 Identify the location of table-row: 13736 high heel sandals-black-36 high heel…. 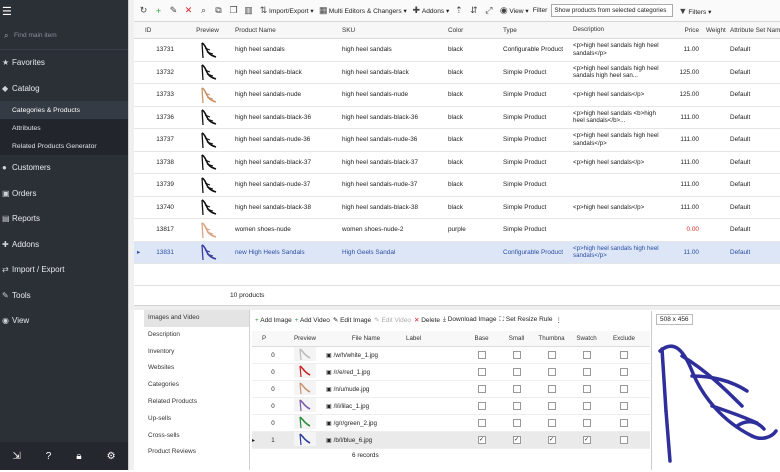
(457, 118).